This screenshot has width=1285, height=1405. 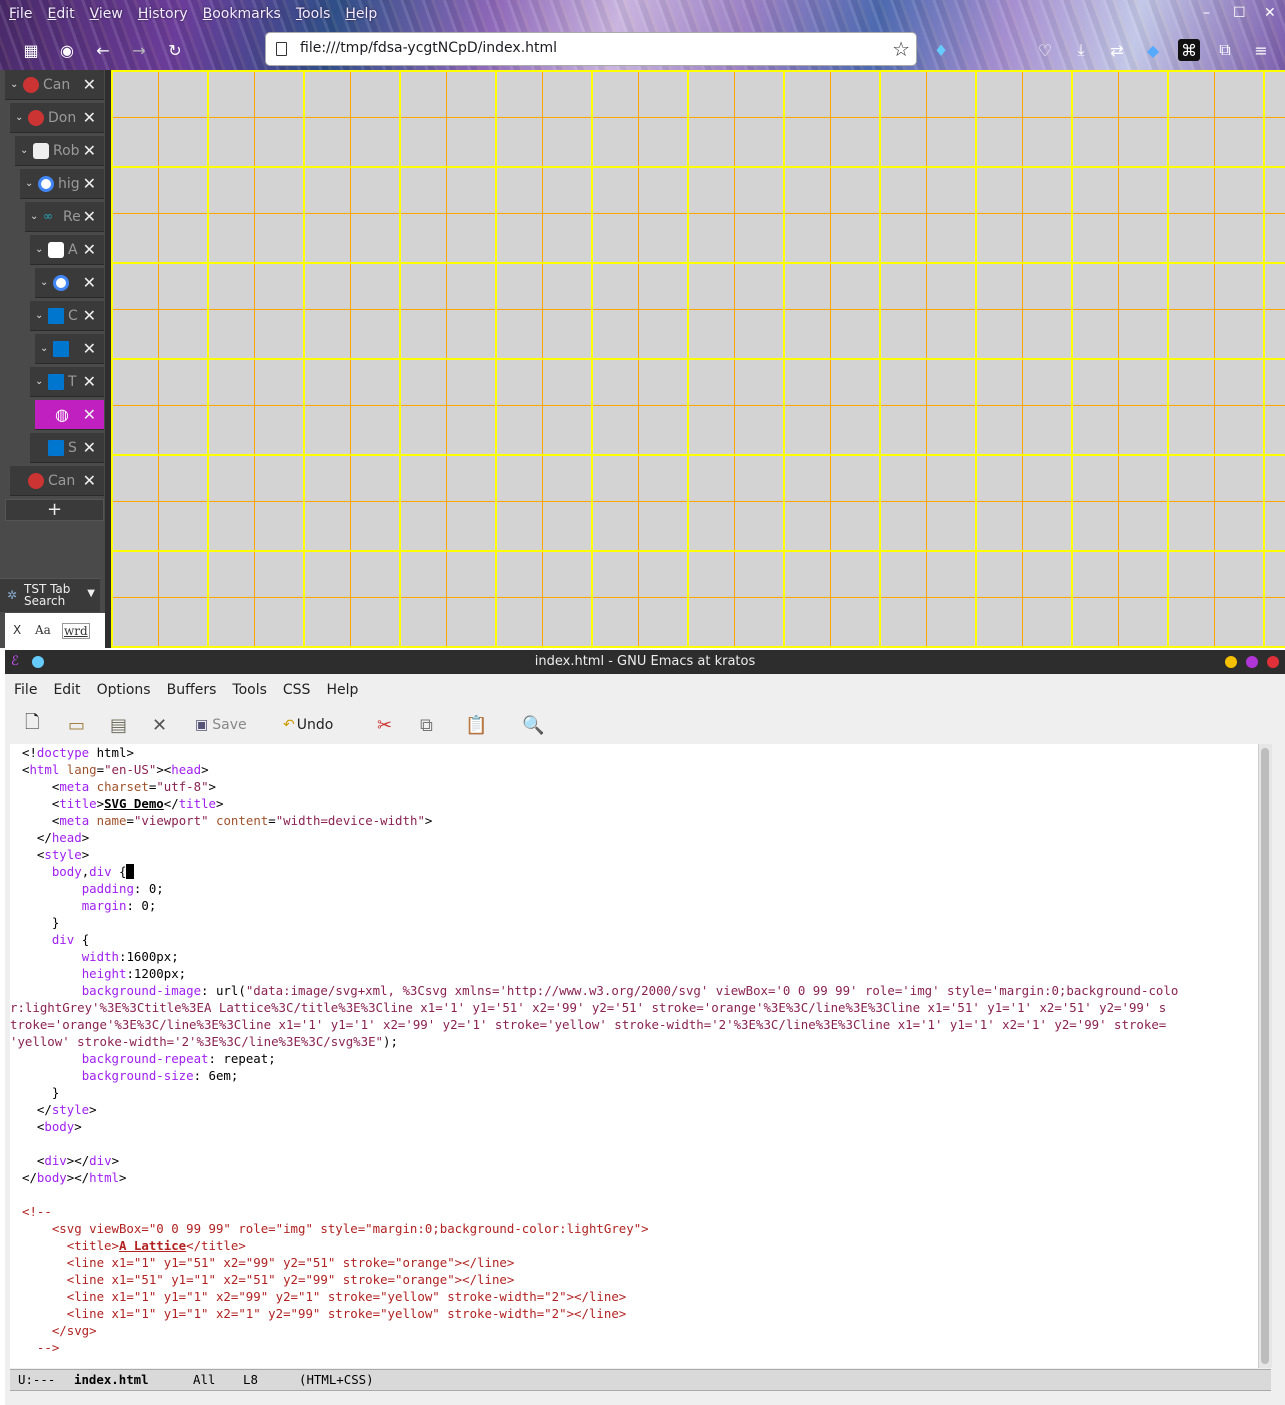 What do you see at coordinates (1189, 50) in the screenshot?
I see `terminal-extension-icon: ⌘` at bounding box center [1189, 50].